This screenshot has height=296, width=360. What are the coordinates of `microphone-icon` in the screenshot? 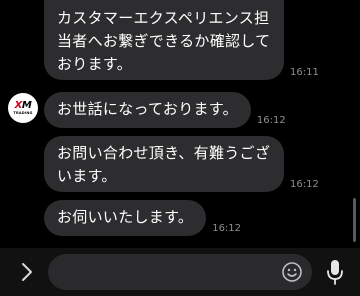 It's located at (335, 272).